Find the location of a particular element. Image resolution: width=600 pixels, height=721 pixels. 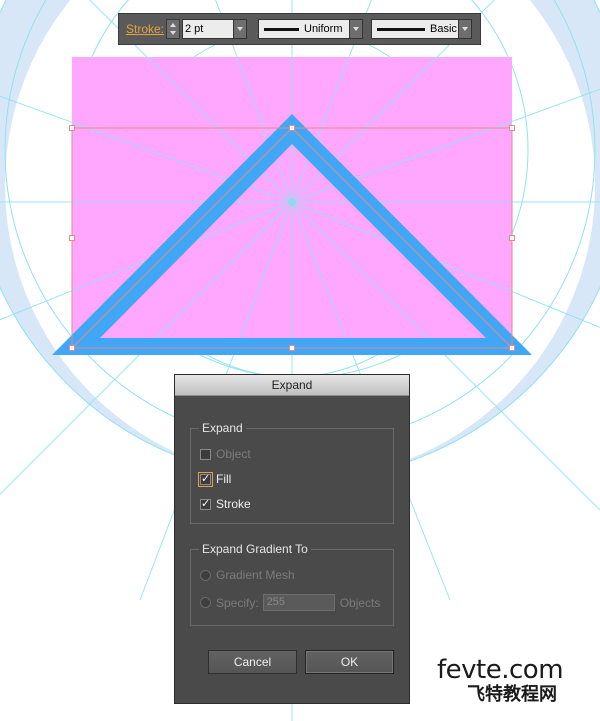

expand-group: Expand Object ✓ Fill ✓ Stroke is located at coordinates (292, 472).